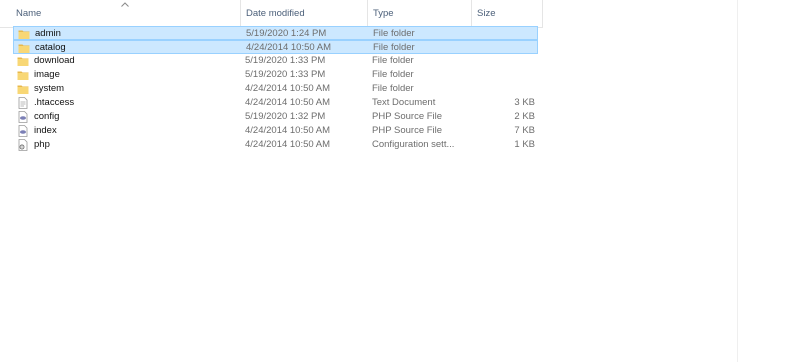 This screenshot has height=362, width=800. Describe the element at coordinates (45, 130) in the screenshot. I see `file-name: index` at that location.